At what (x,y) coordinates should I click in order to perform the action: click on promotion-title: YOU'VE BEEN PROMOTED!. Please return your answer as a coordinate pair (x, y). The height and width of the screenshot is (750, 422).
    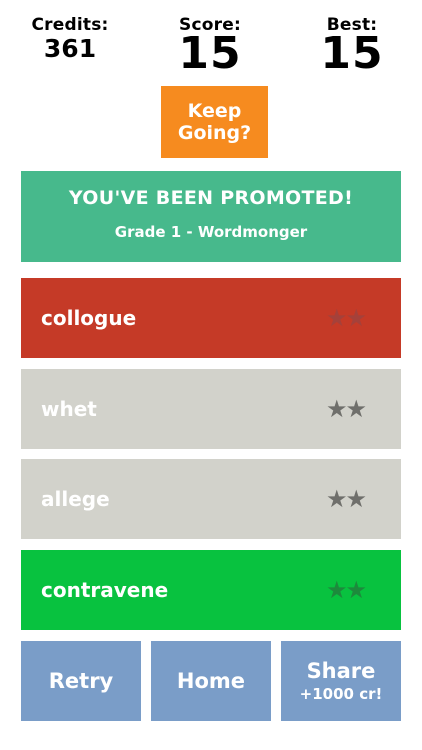
    Looking at the image, I should click on (211, 198).